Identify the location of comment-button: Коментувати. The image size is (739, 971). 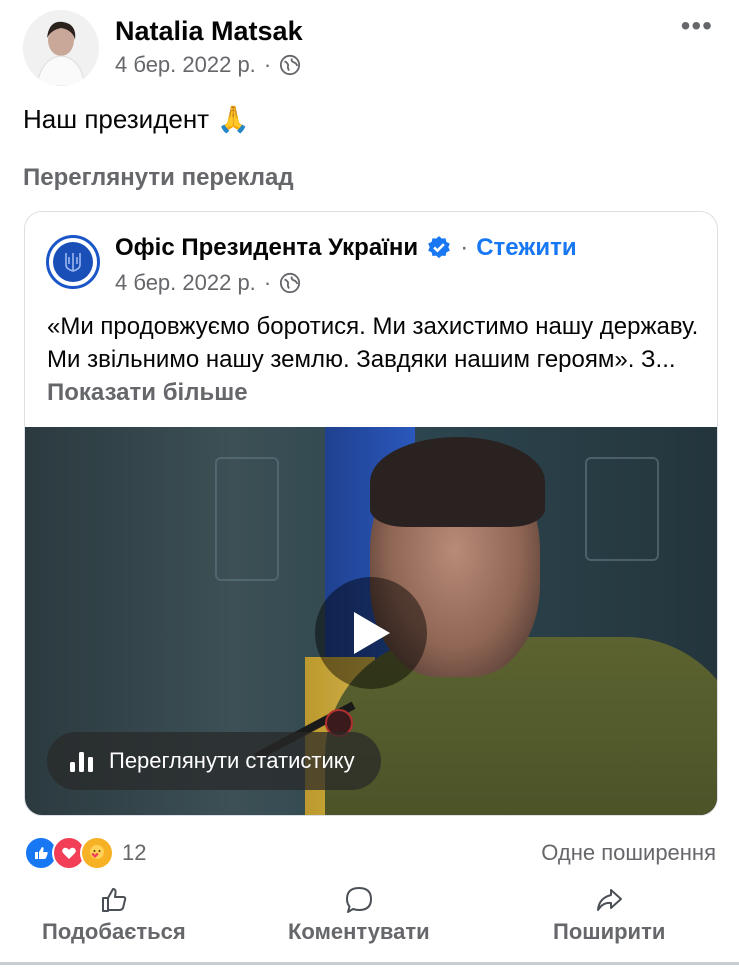
(359, 915).